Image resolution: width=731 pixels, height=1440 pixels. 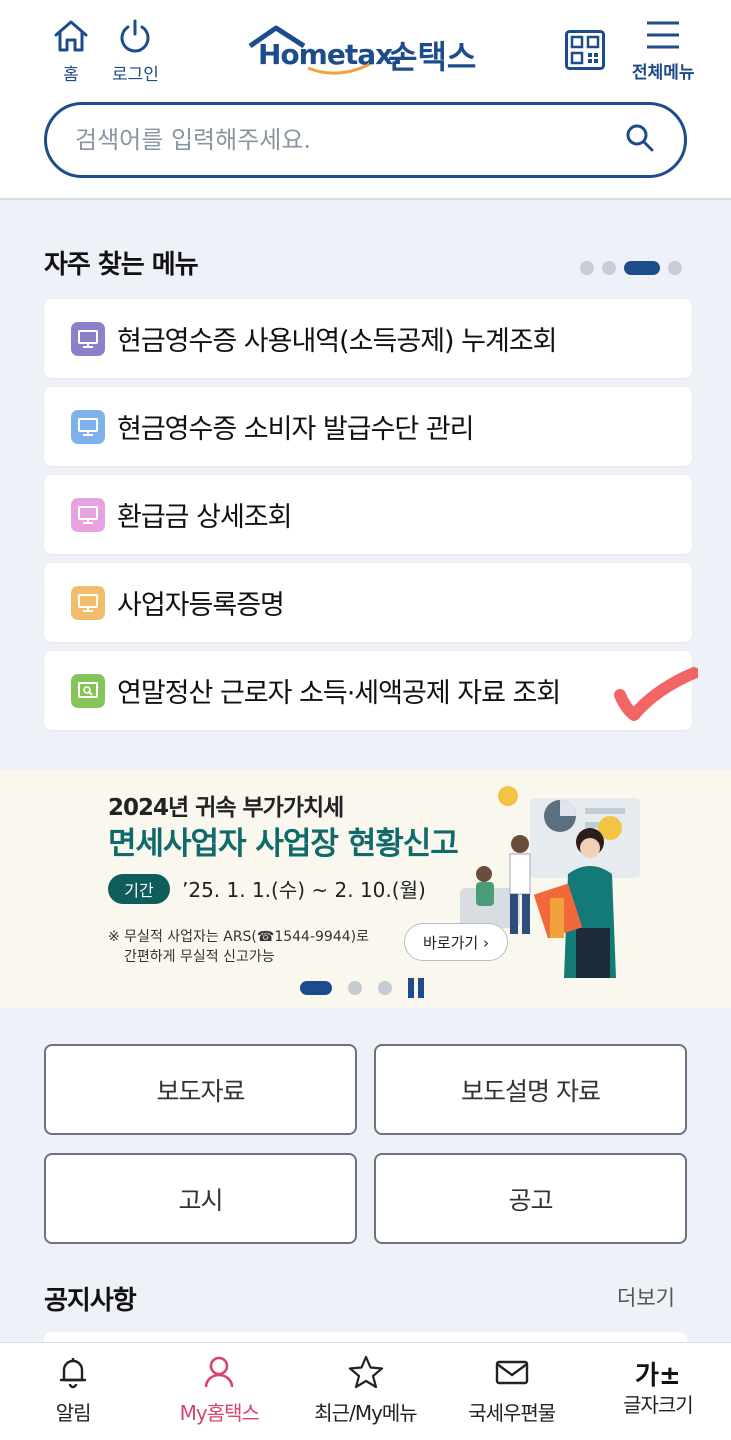 I want to click on menu-item-label: 환급금 상세조회, so click(x=204, y=517).